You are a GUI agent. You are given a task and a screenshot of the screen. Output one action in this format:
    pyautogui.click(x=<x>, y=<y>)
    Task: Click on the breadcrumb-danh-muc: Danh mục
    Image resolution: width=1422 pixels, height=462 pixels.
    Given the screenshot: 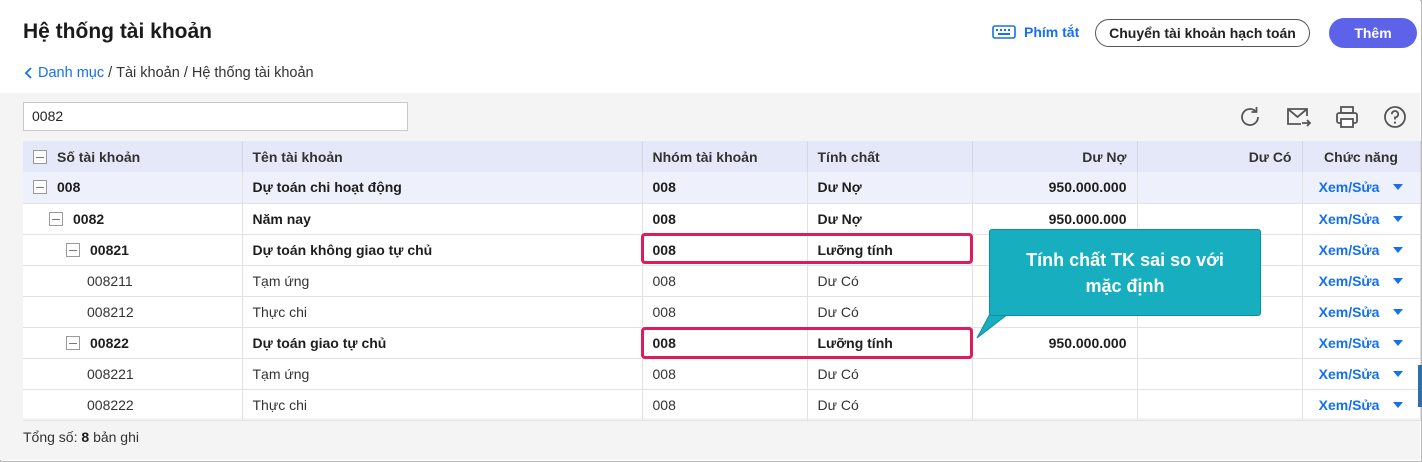 What is the action you would take?
    pyautogui.click(x=71, y=73)
    